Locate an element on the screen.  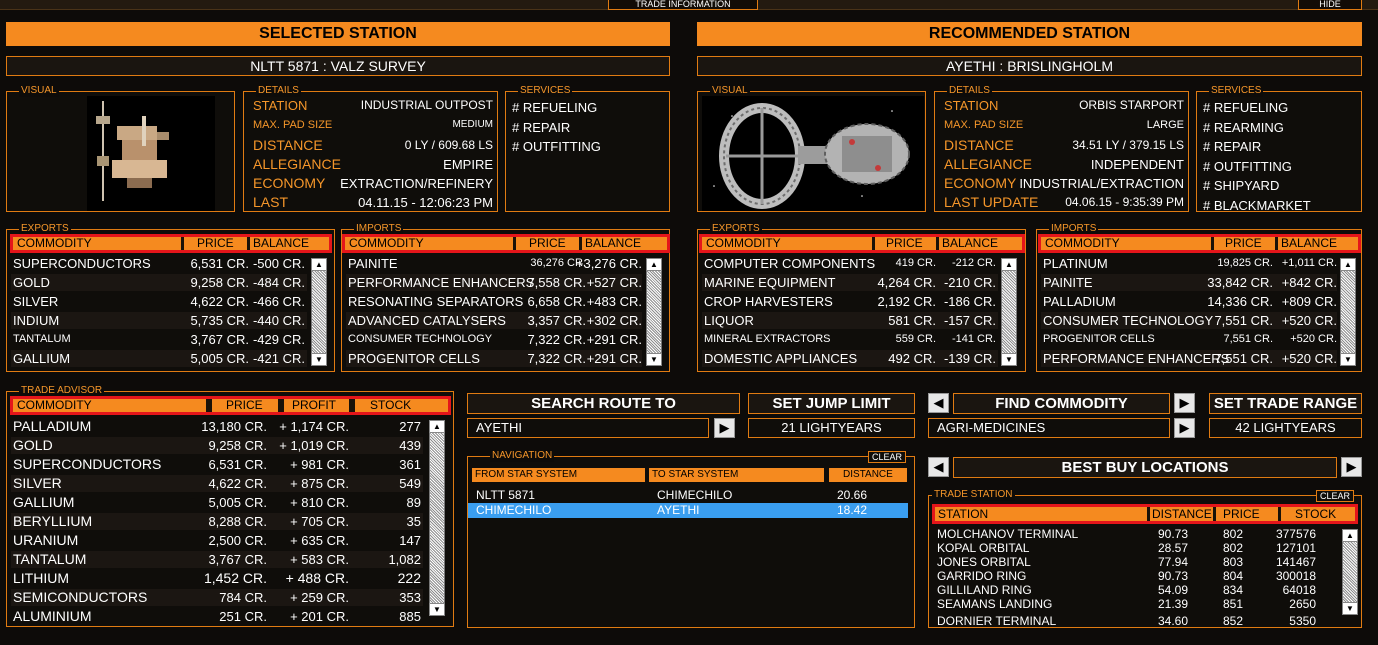
table-row: CROP HARVESTERS 2,192 CR. -186 CR. is located at coordinates (850, 301).